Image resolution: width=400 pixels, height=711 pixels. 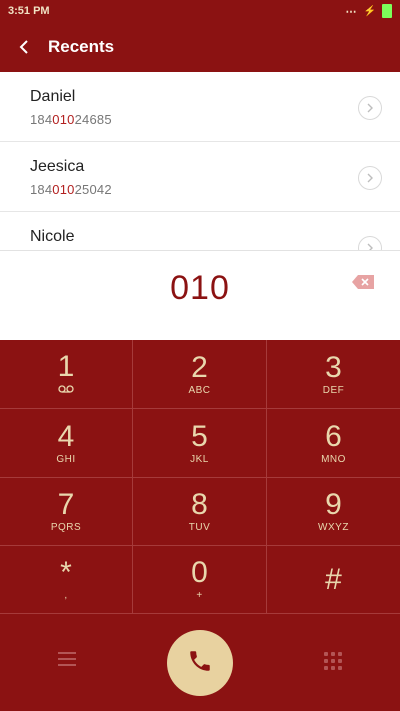 What do you see at coordinates (66, 595) in the screenshot?
I see `key-letters: ,` at bounding box center [66, 595].